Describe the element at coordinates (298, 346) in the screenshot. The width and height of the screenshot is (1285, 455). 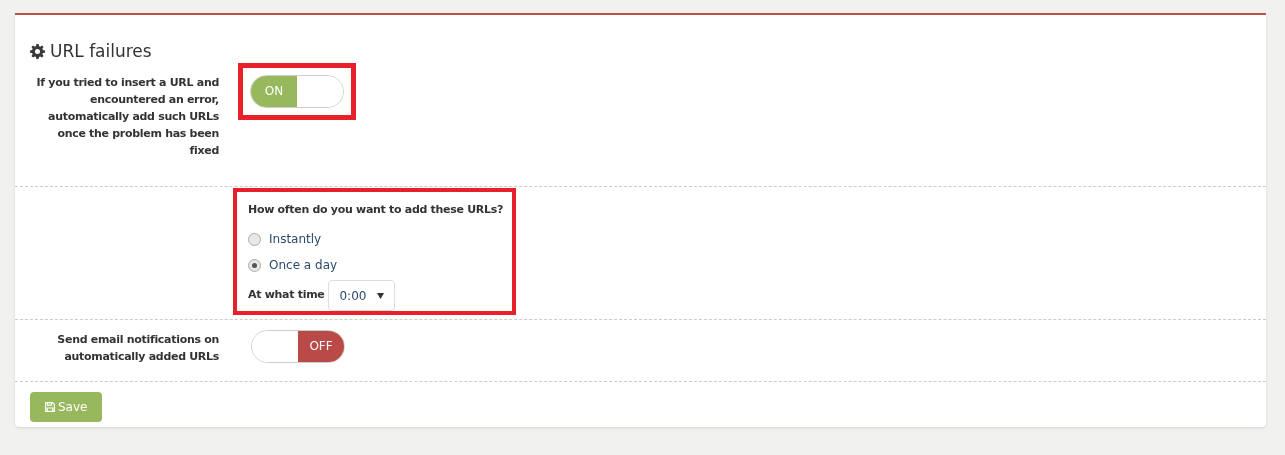
I see `toggle-switch: OFF` at that location.